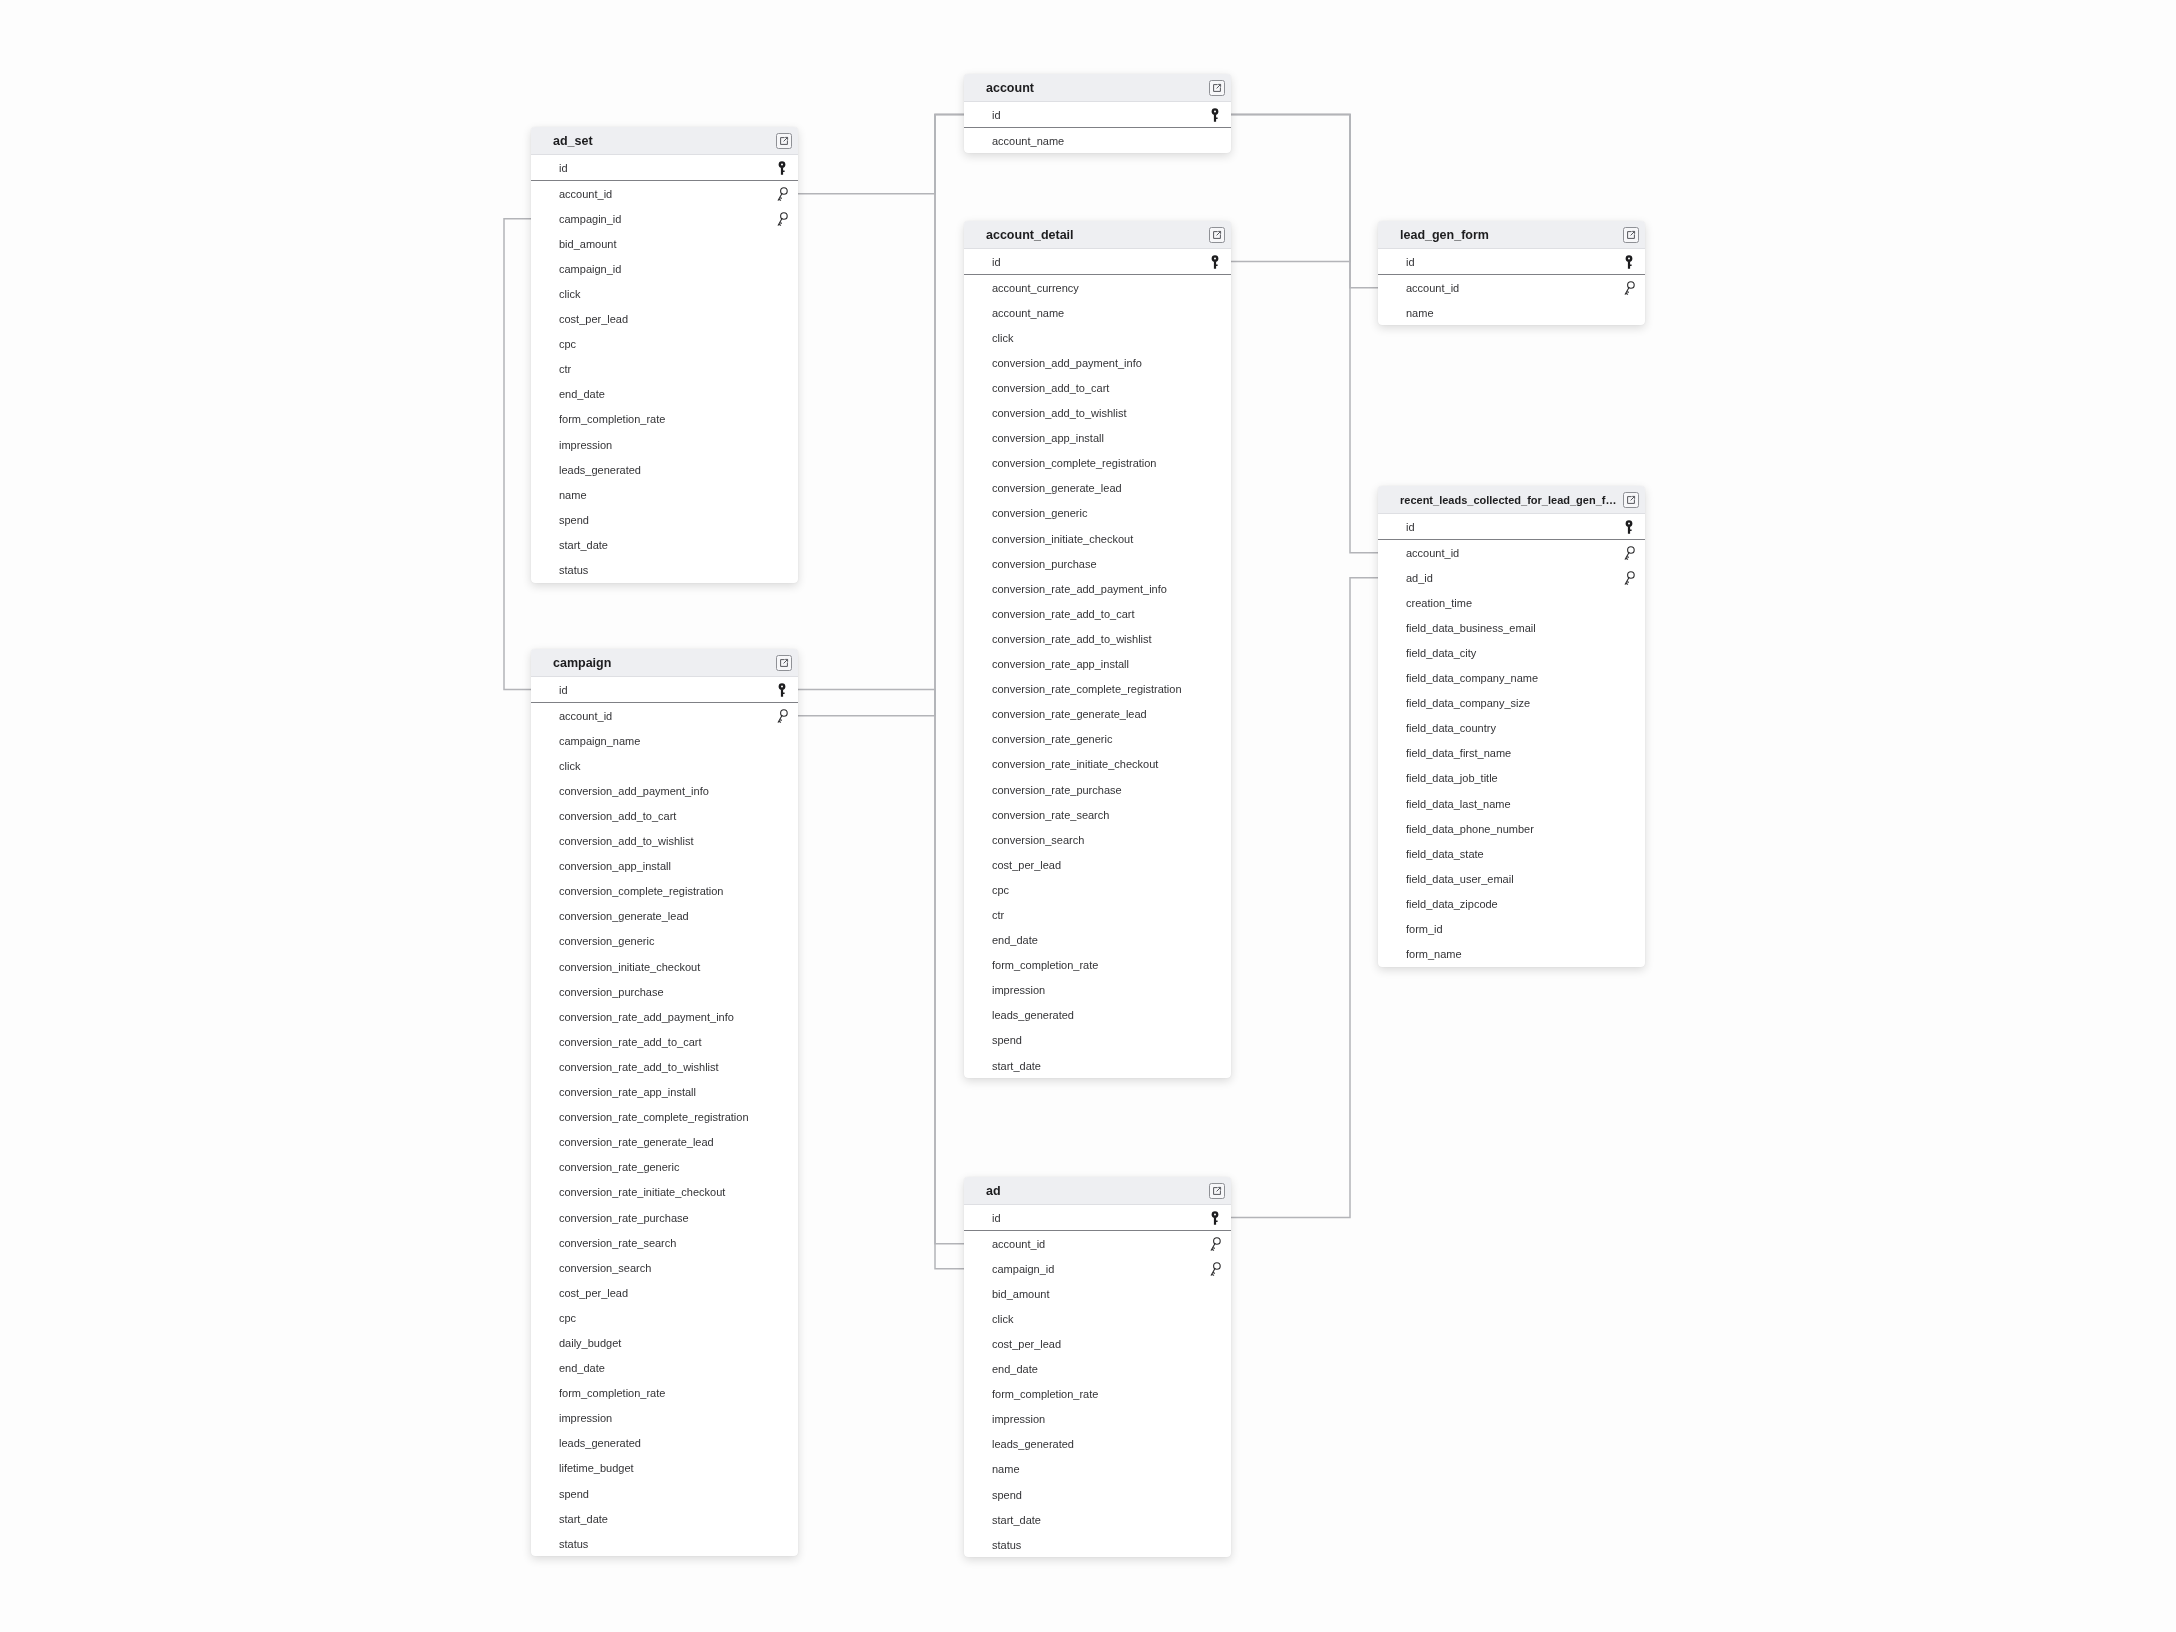  Describe the element at coordinates (600, 1443) in the screenshot. I see `column-name: leads_generated` at that location.